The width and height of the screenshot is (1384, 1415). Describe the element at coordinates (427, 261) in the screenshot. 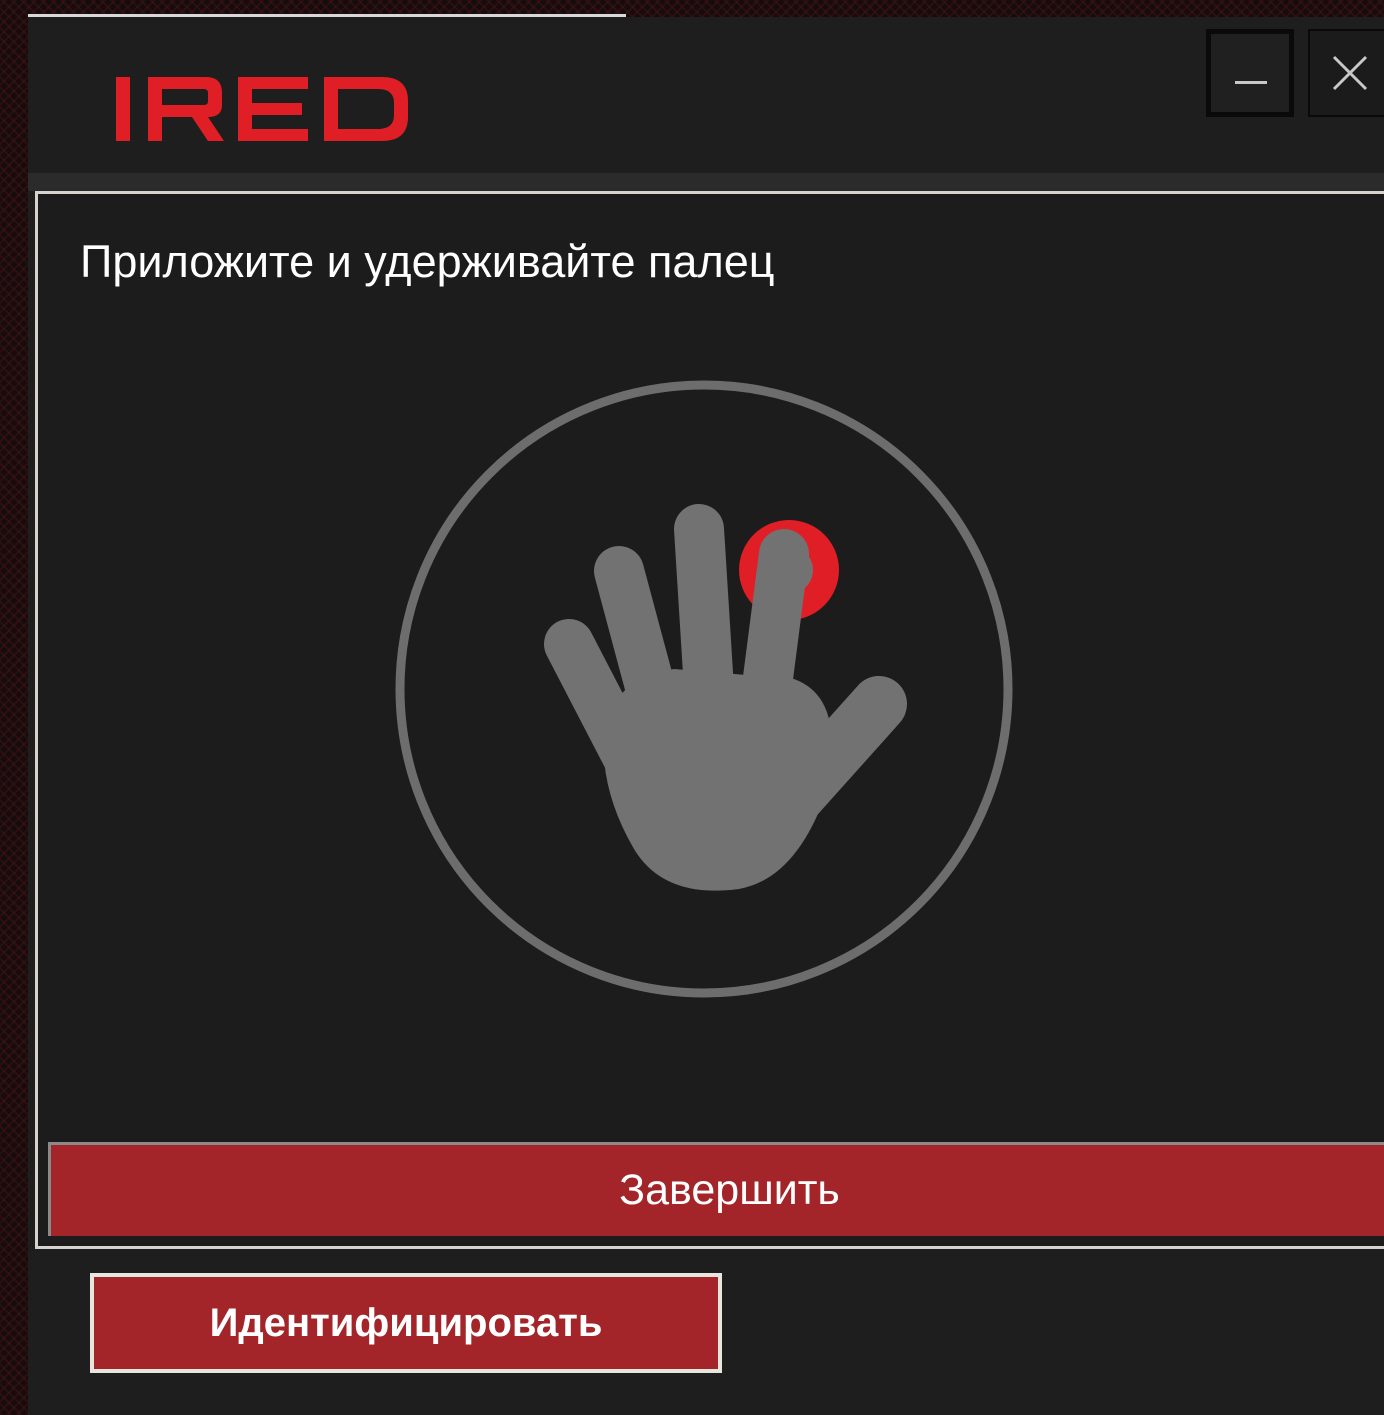

I see `instruction-text: Приложите и удерживайте палец` at that location.